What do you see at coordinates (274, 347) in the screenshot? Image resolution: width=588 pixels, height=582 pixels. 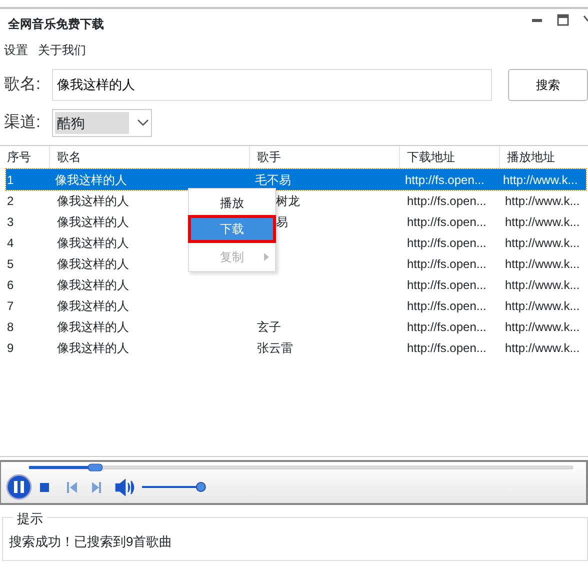 I see `table-cell-text: 张云雷` at bounding box center [274, 347].